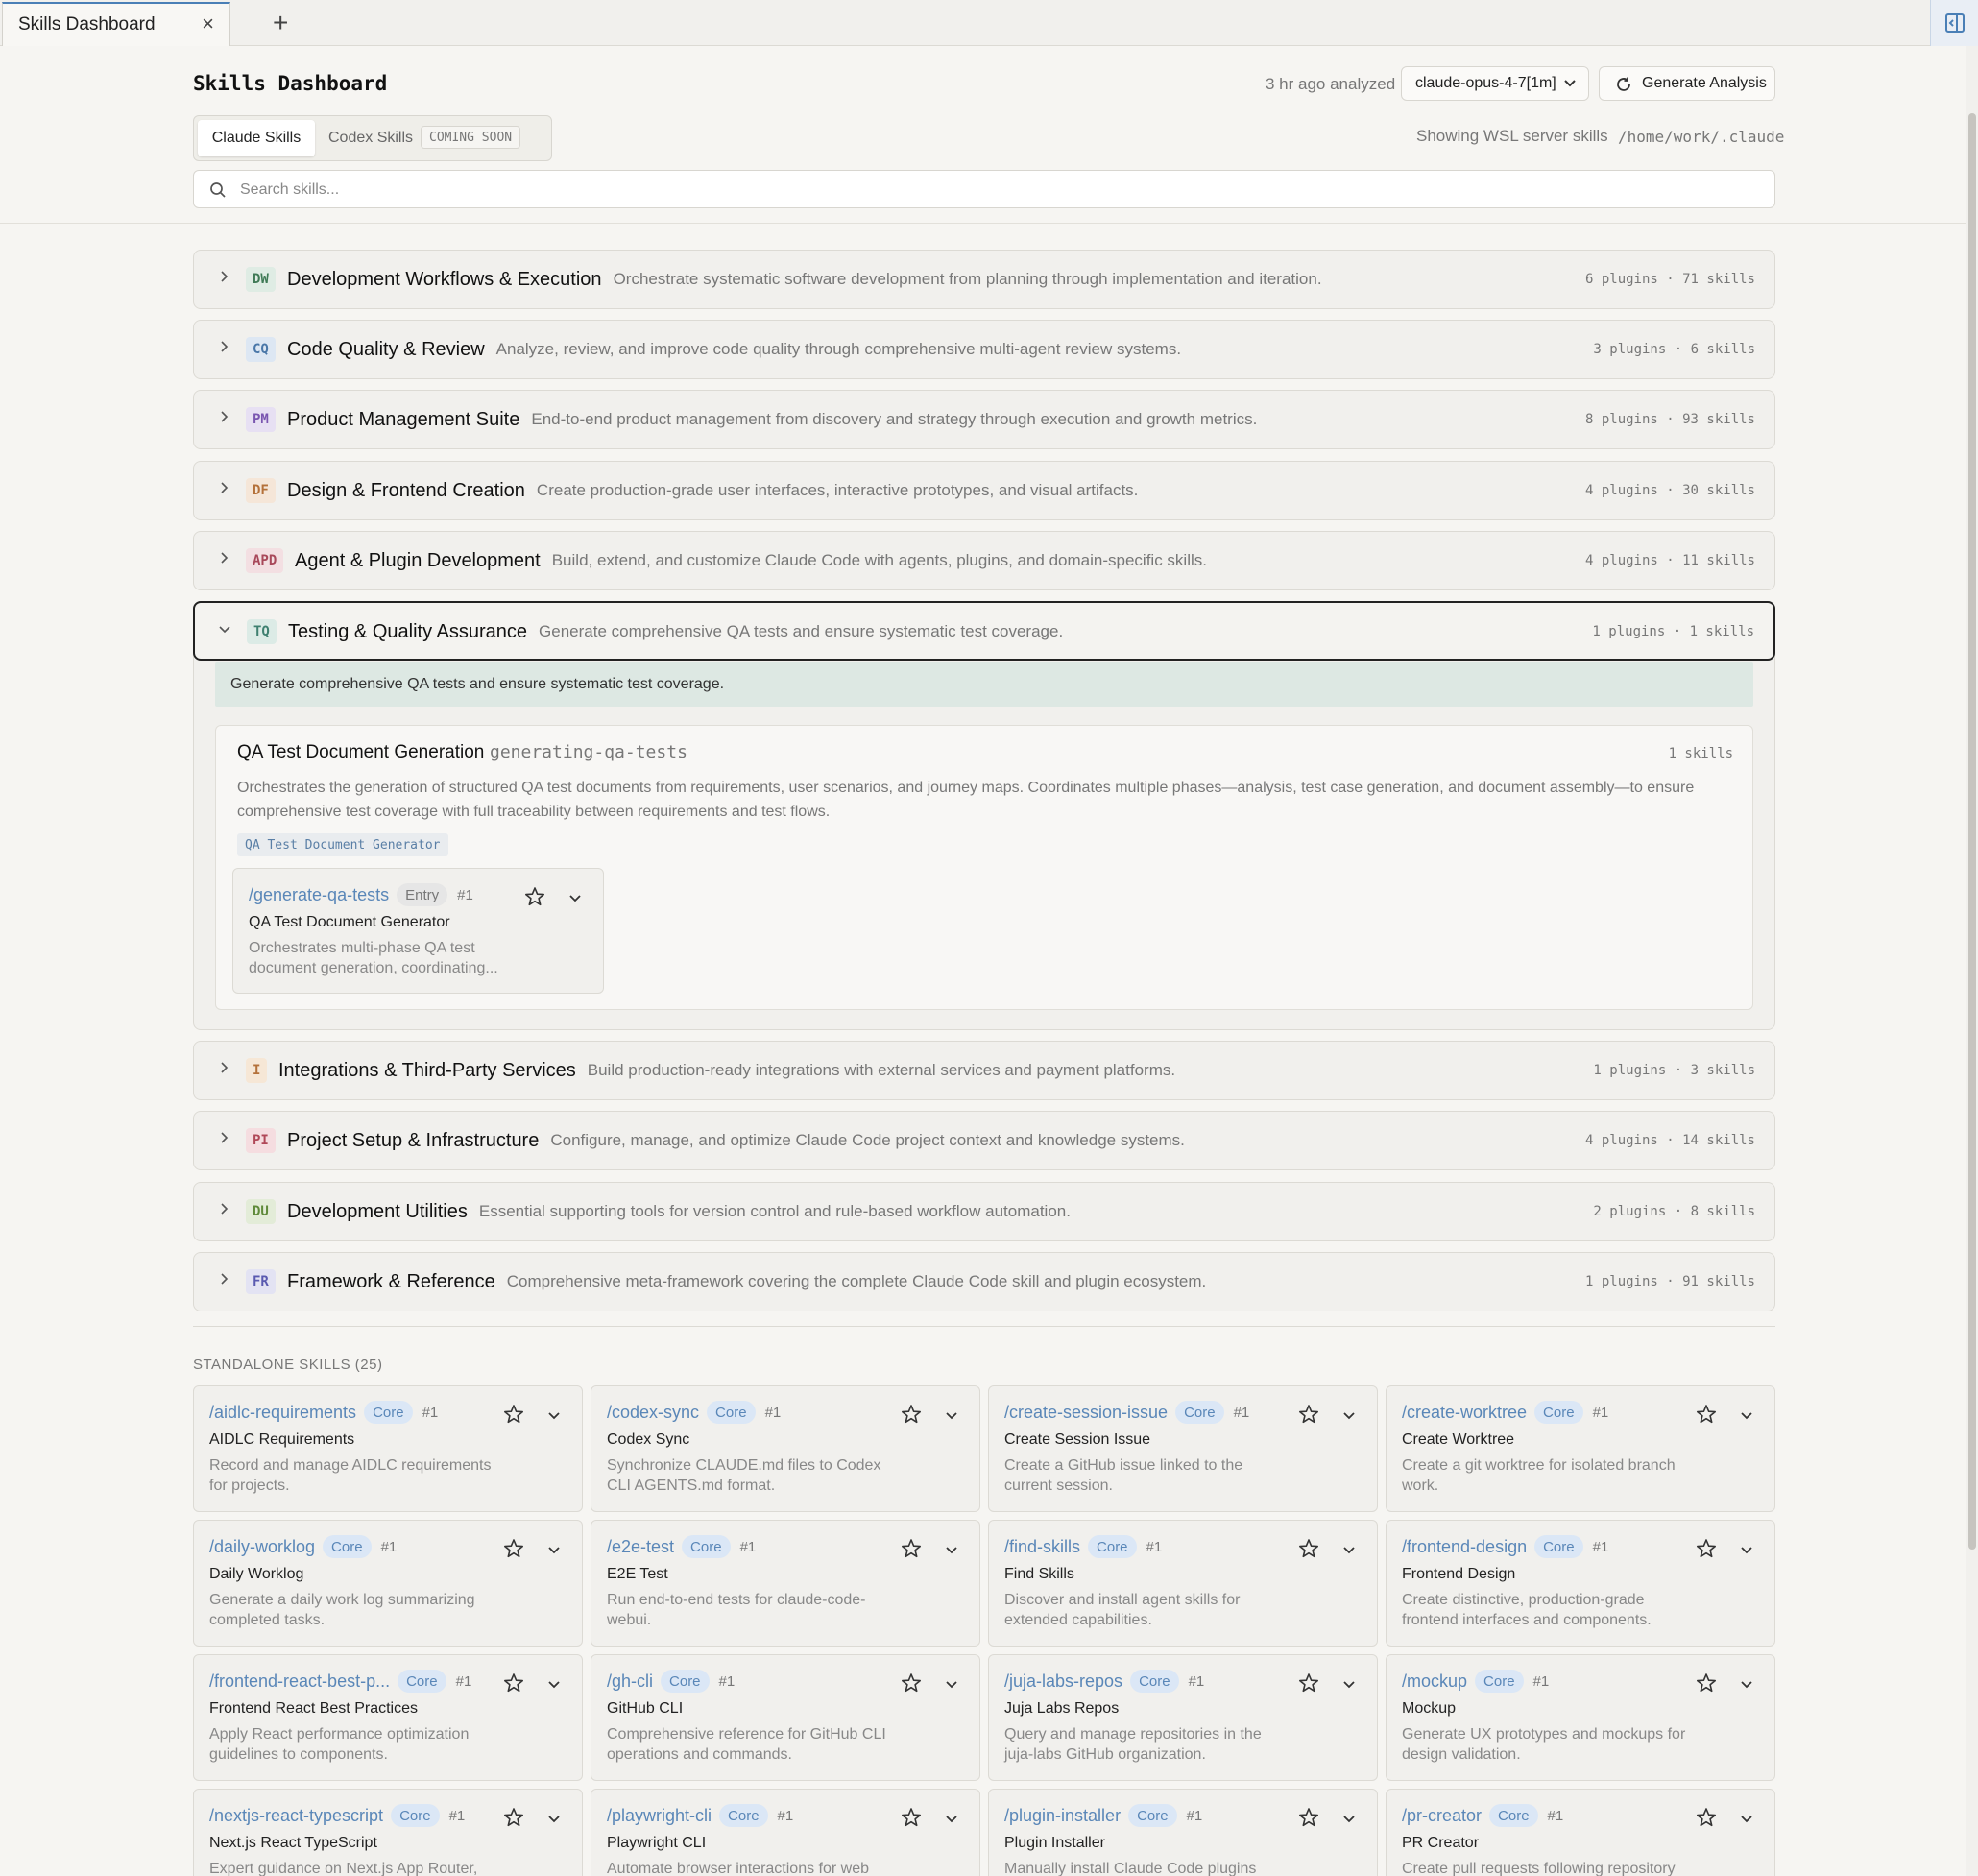  Describe the element at coordinates (1464, 1547) in the screenshot. I see `skill-command: /frontend-design` at that location.